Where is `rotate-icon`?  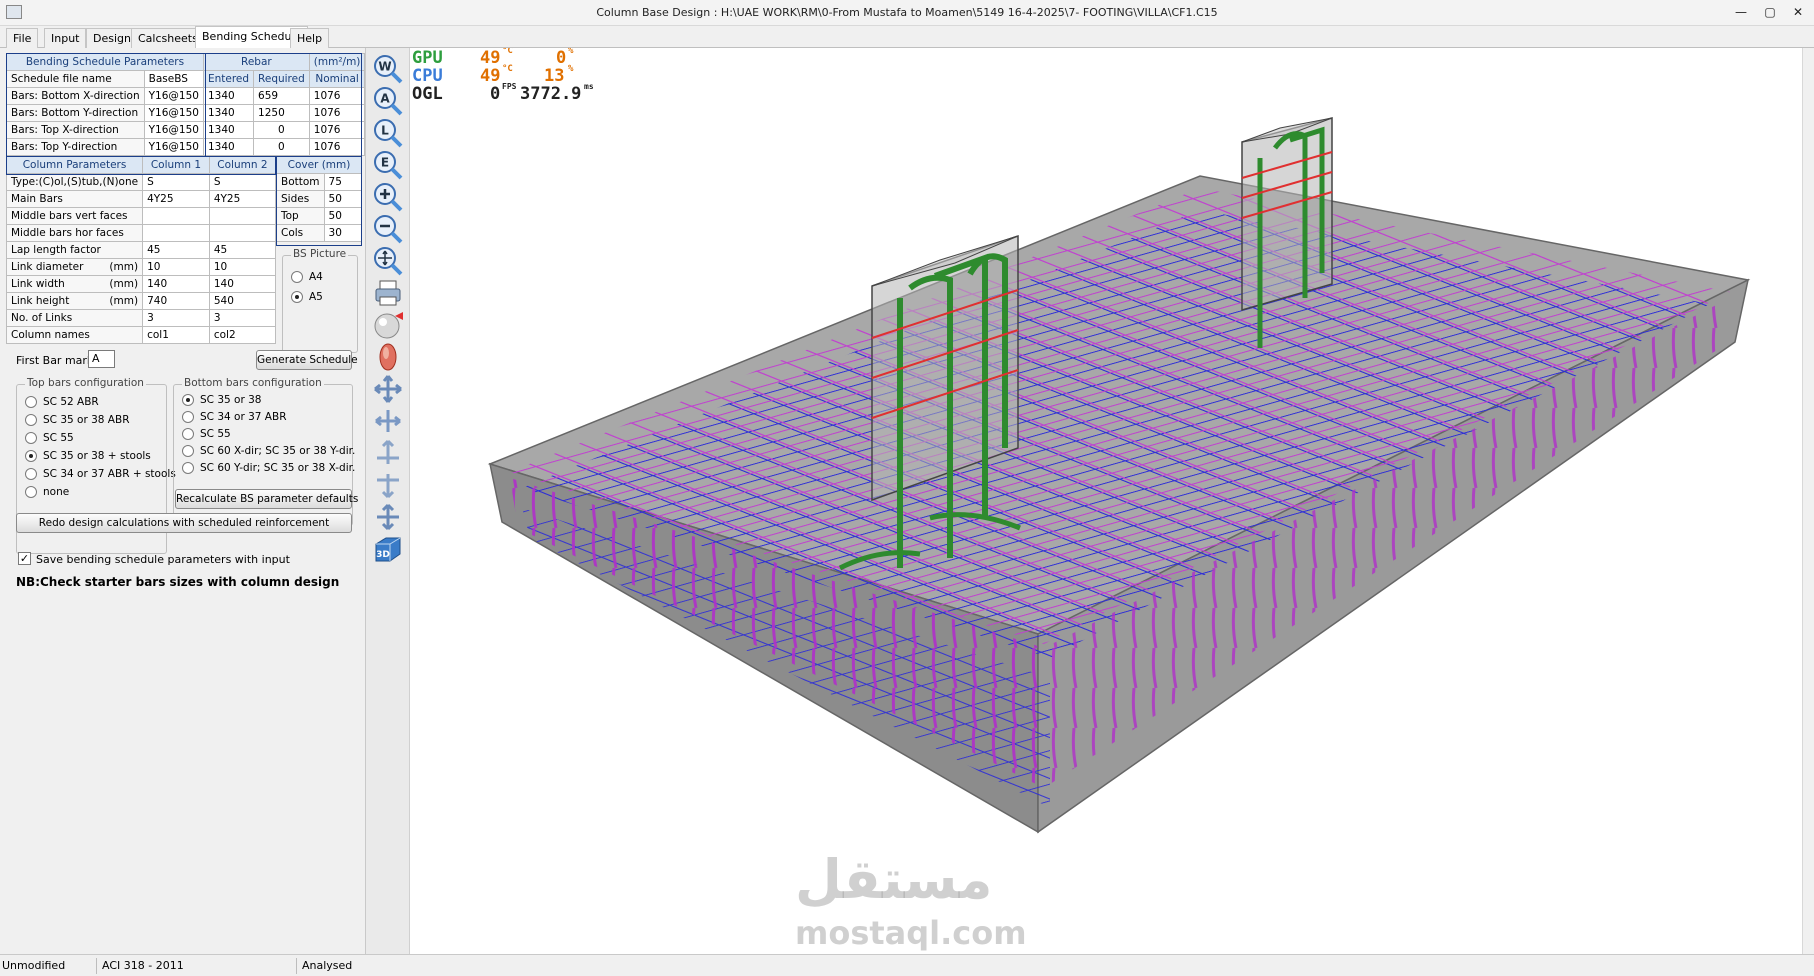
rotate-icon is located at coordinates (388, 357).